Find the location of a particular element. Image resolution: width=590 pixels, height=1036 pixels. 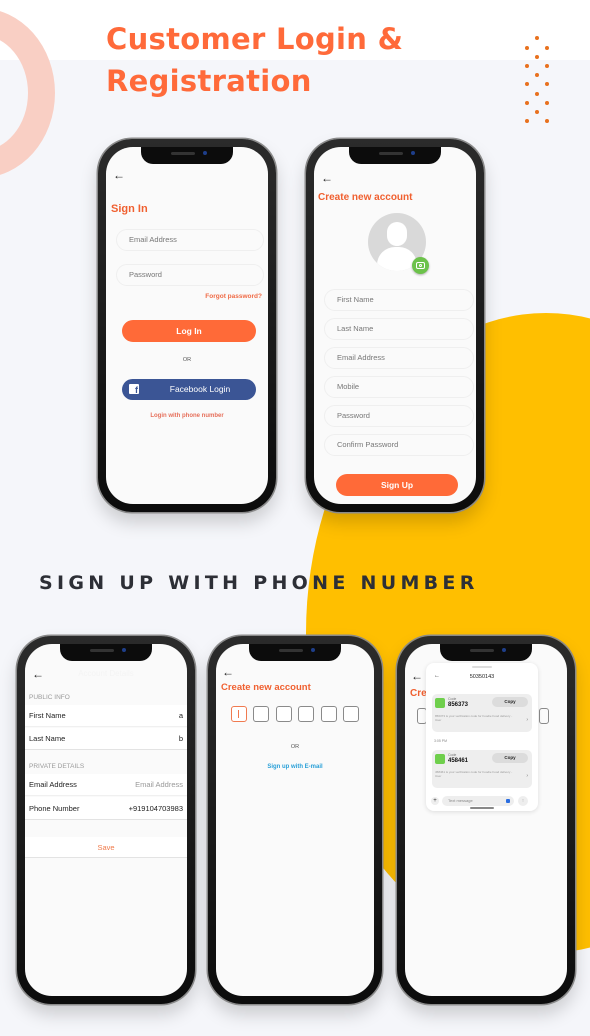

last-name-label: Last Name is located at coordinates (47, 738).